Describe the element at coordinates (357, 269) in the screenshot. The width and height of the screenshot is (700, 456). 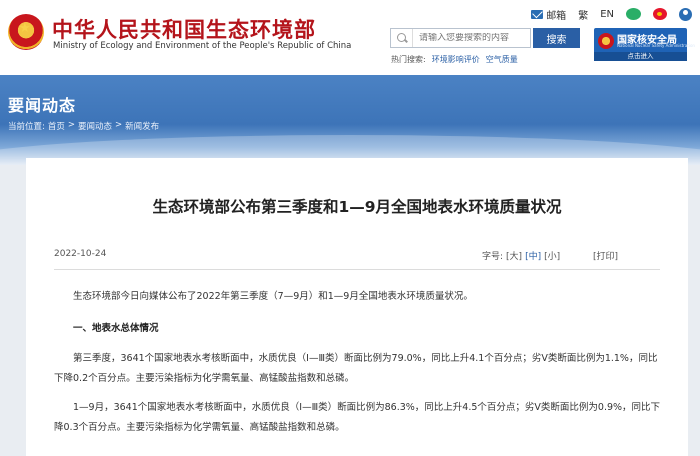
I see `article-divider` at that location.